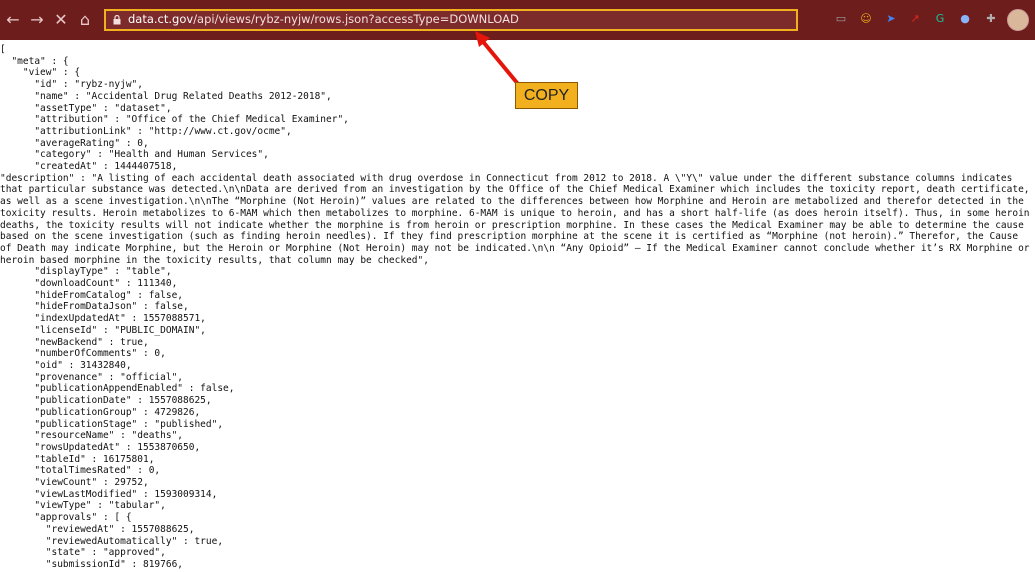 The image size is (1035, 572). Describe the element at coordinates (120, 319) in the screenshot. I see `json-line: "indexUpdatedAt" : 1557088571,` at that location.